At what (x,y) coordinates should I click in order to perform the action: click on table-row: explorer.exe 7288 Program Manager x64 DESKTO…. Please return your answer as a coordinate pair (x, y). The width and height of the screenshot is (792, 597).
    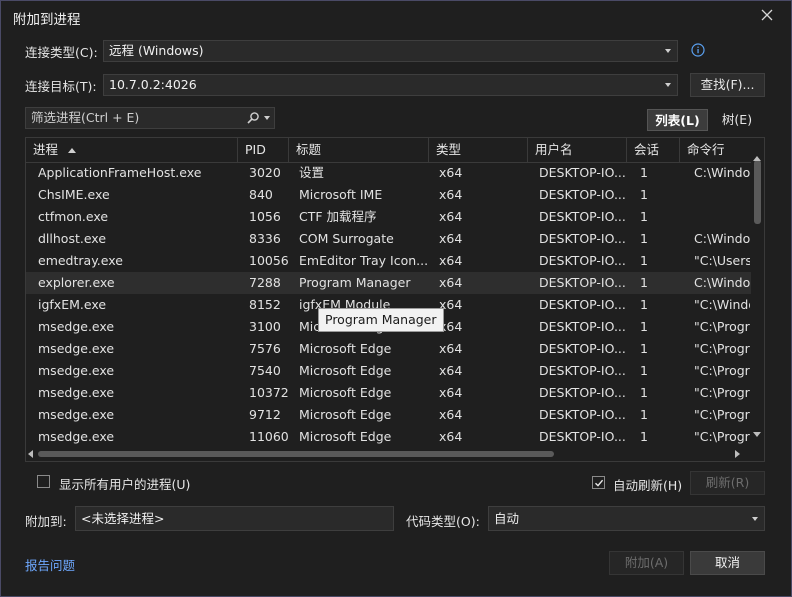
    Looking at the image, I should click on (388, 283).